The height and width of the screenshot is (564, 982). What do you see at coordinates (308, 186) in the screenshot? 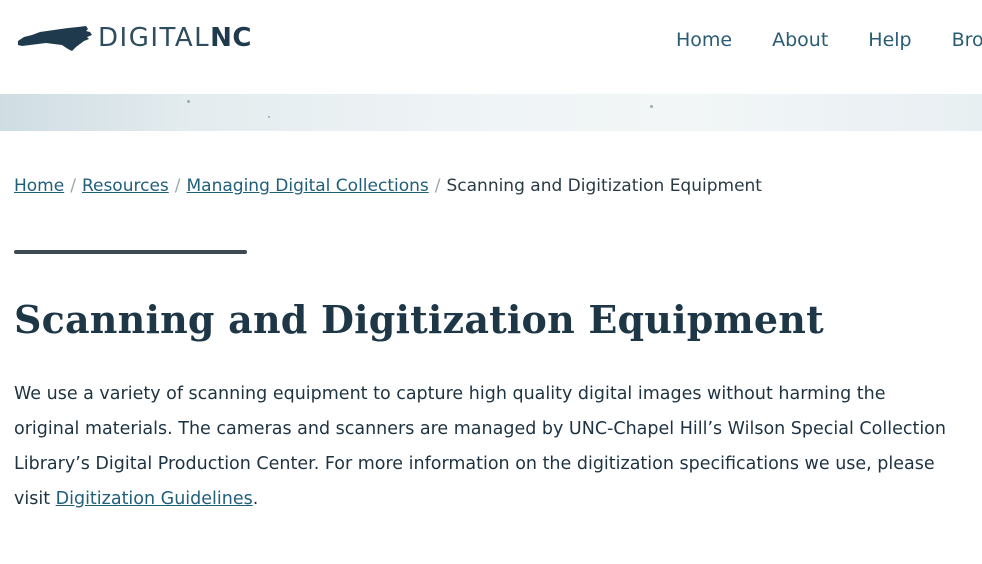
I see `breadcrumb-managing-digital-collections: Managing Digital Collections` at bounding box center [308, 186].